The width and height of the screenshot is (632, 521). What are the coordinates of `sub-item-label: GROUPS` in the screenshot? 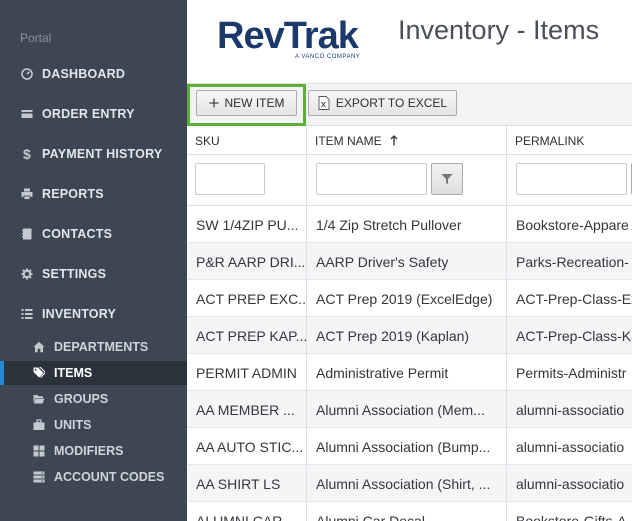 It's located at (81, 399).